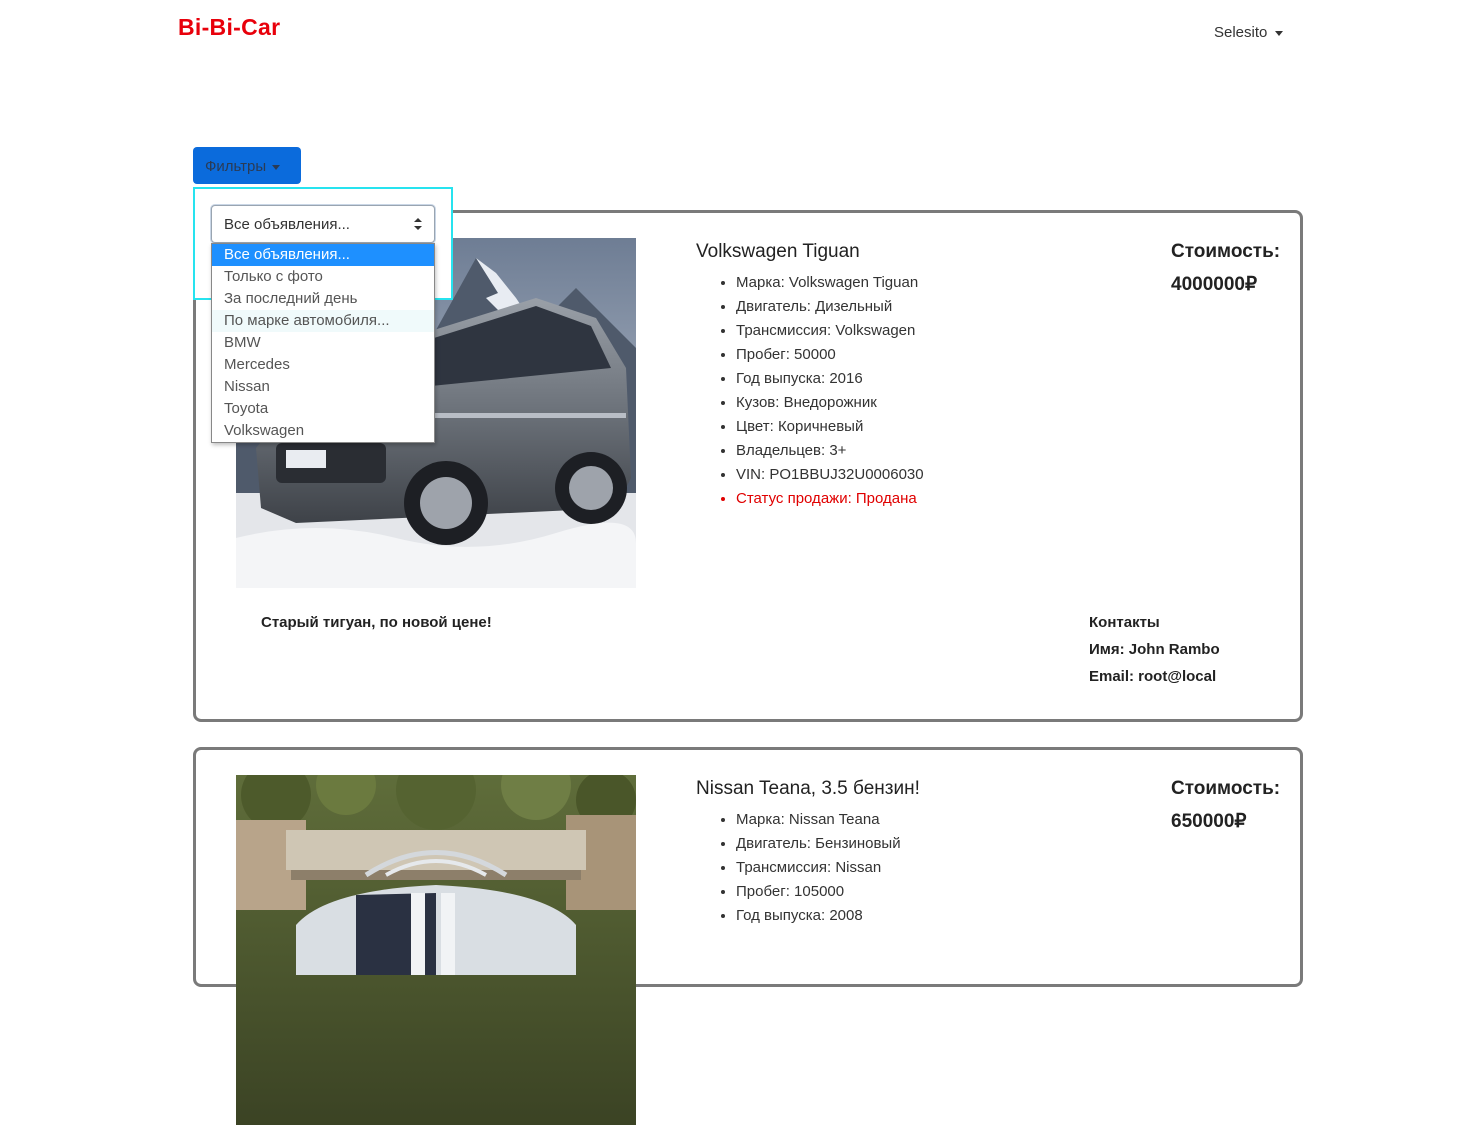 This screenshot has height=1125, width=1480. Describe the element at coordinates (830, 331) in the screenshot. I see `spec-item: Трансмиссия: Volkswagen` at that location.